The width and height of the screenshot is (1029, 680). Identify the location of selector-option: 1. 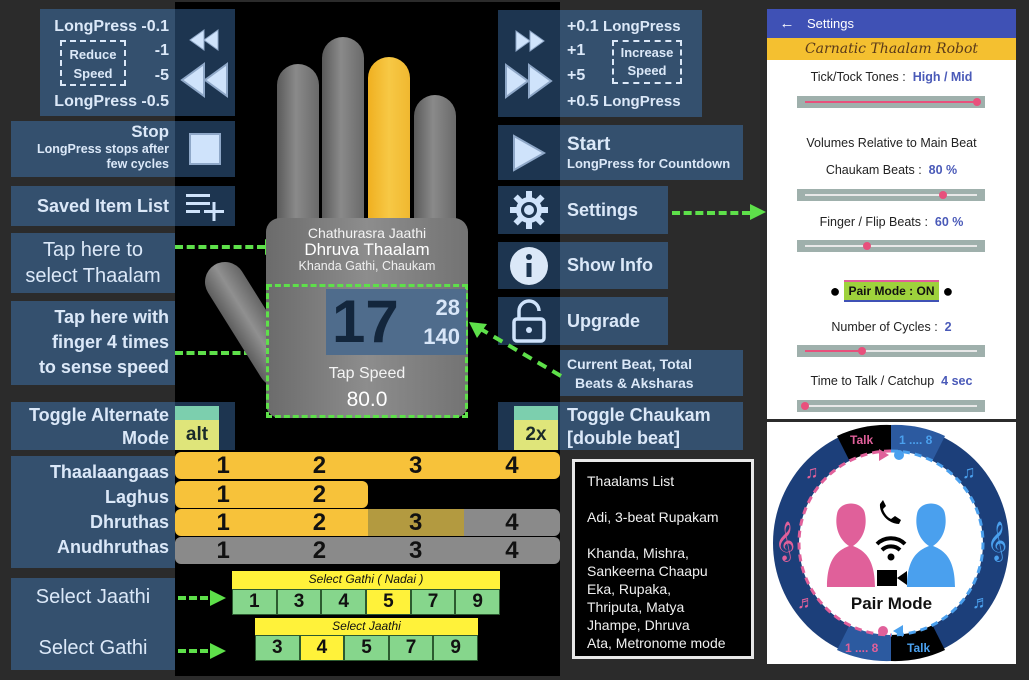
(254, 602).